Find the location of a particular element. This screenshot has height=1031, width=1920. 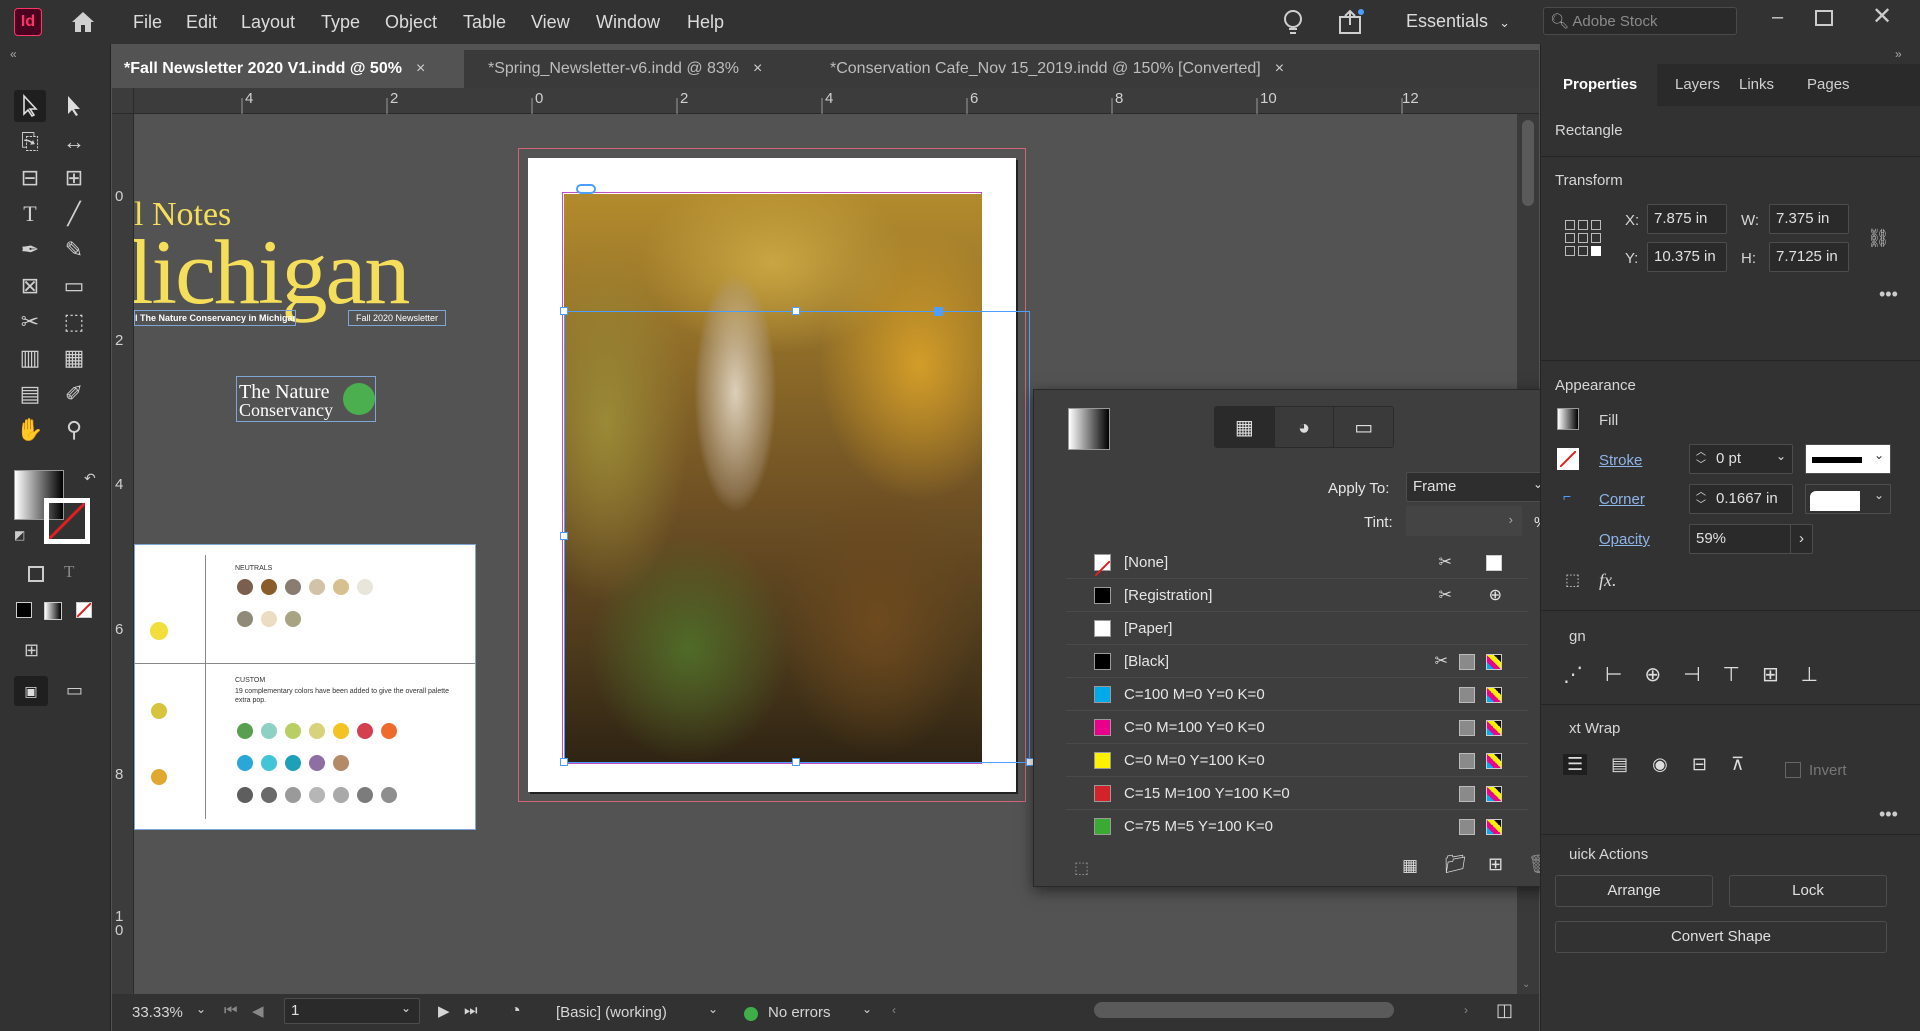

menu-file: File is located at coordinates (147, 22).